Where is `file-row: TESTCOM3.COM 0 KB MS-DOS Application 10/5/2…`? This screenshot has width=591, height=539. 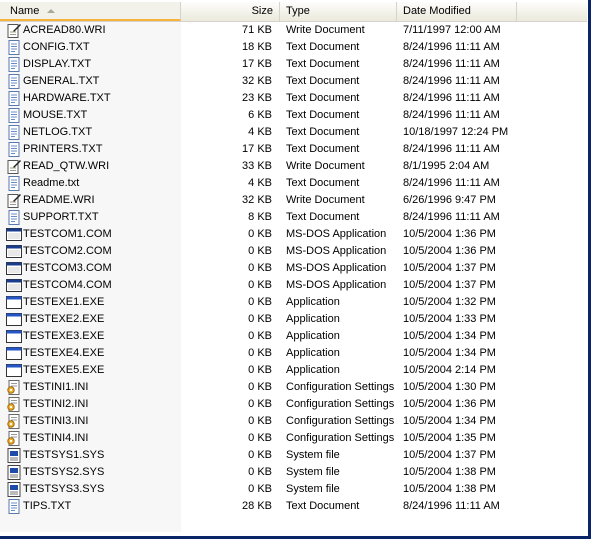
file-row: TESTCOM3.COM 0 KB MS-DOS Application 10/5/2… is located at coordinates (293, 268).